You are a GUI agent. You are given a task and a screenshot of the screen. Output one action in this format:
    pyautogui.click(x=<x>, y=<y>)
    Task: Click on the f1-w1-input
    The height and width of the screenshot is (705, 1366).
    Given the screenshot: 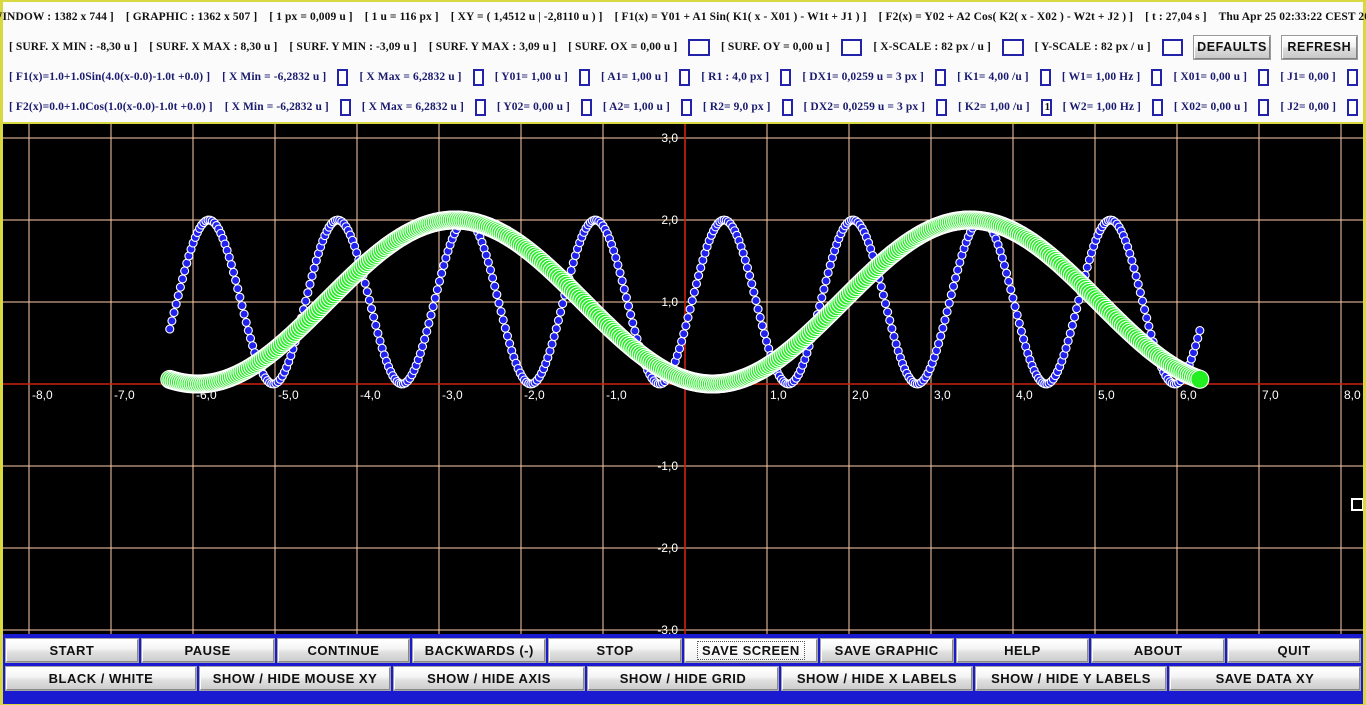 What is the action you would take?
    pyautogui.click(x=1157, y=77)
    